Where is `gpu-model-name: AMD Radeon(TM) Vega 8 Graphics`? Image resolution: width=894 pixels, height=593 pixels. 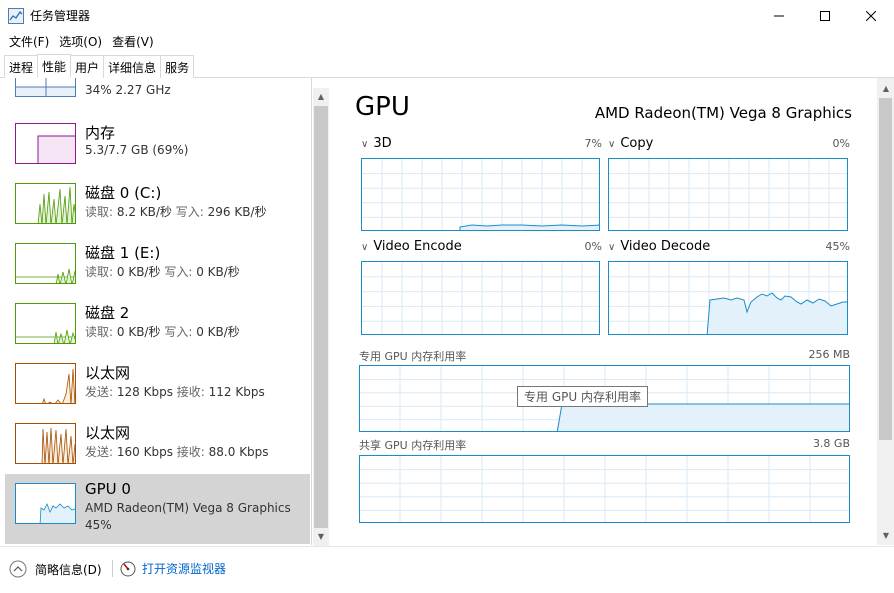 gpu-model-name: AMD Radeon(TM) Vega 8 Graphics is located at coordinates (723, 113).